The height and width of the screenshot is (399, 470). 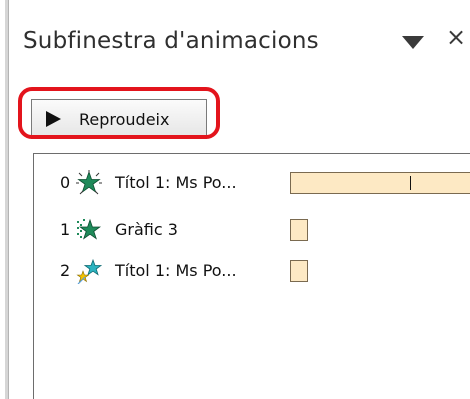 I want to click on animation-item-label: Gràfic 3, so click(x=146, y=229).